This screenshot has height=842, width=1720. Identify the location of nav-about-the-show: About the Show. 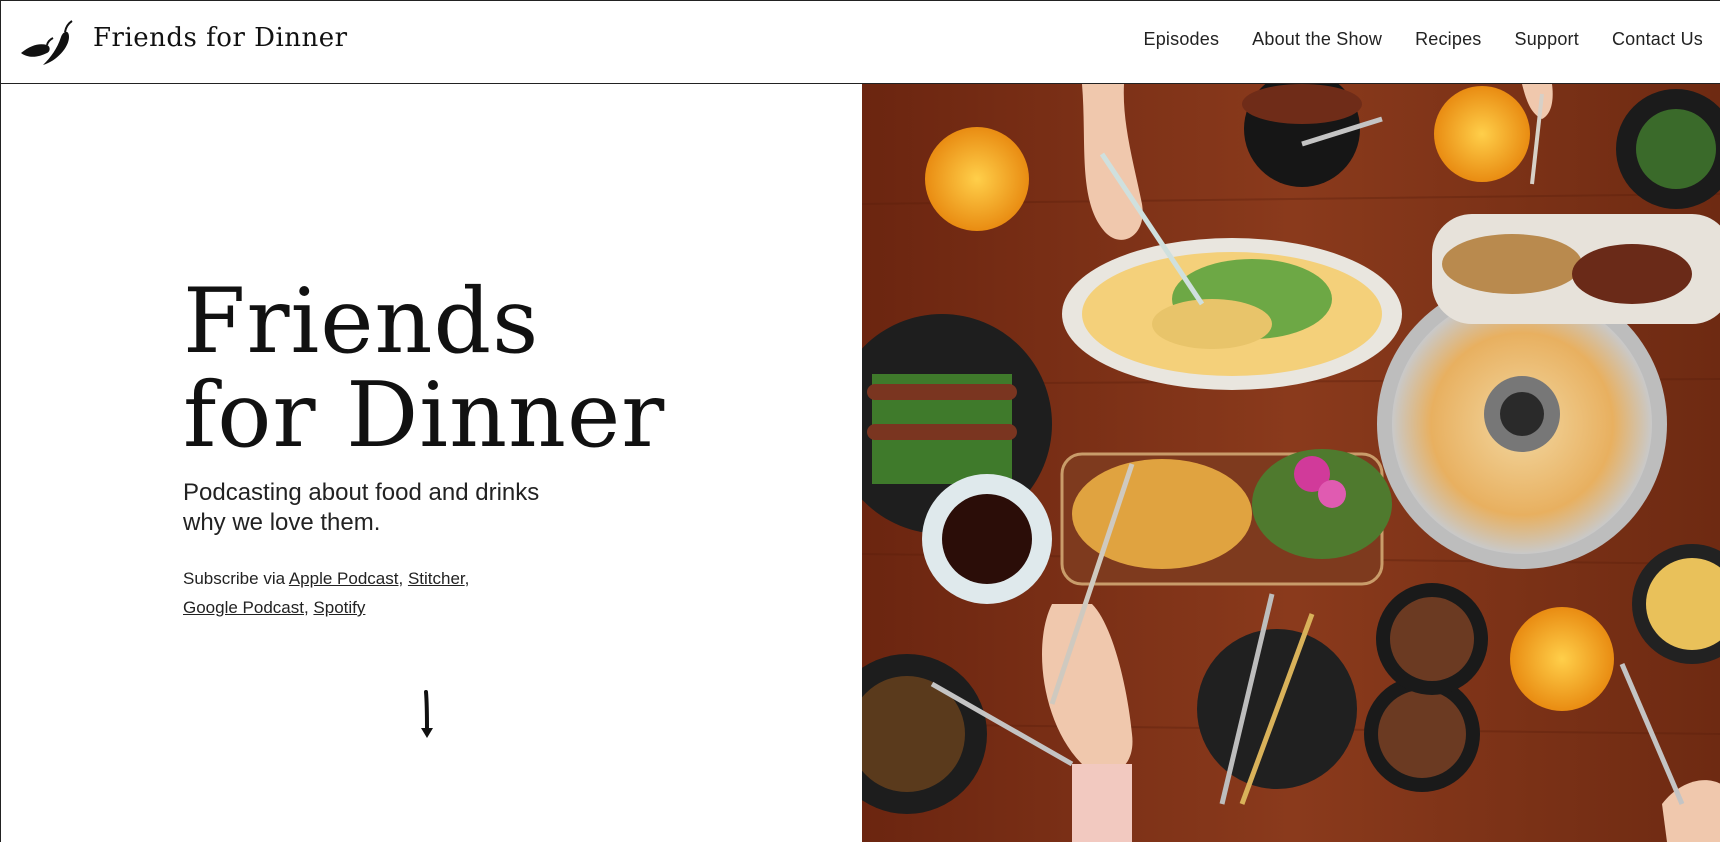
(1317, 39).